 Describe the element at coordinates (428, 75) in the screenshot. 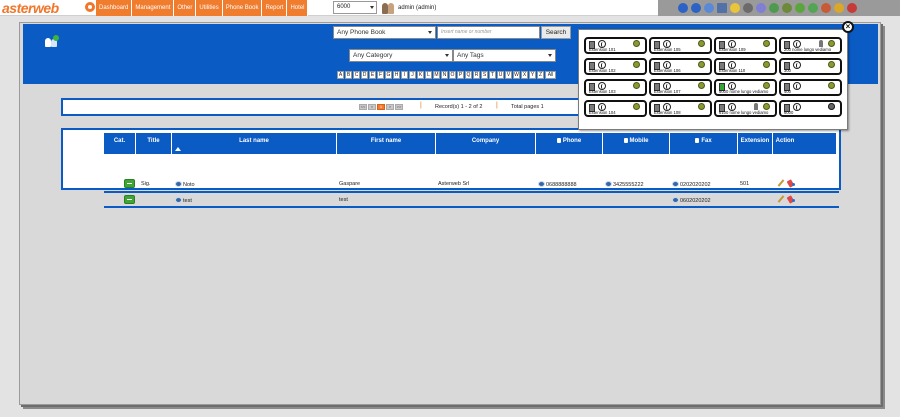

I see `letter-l: L` at that location.